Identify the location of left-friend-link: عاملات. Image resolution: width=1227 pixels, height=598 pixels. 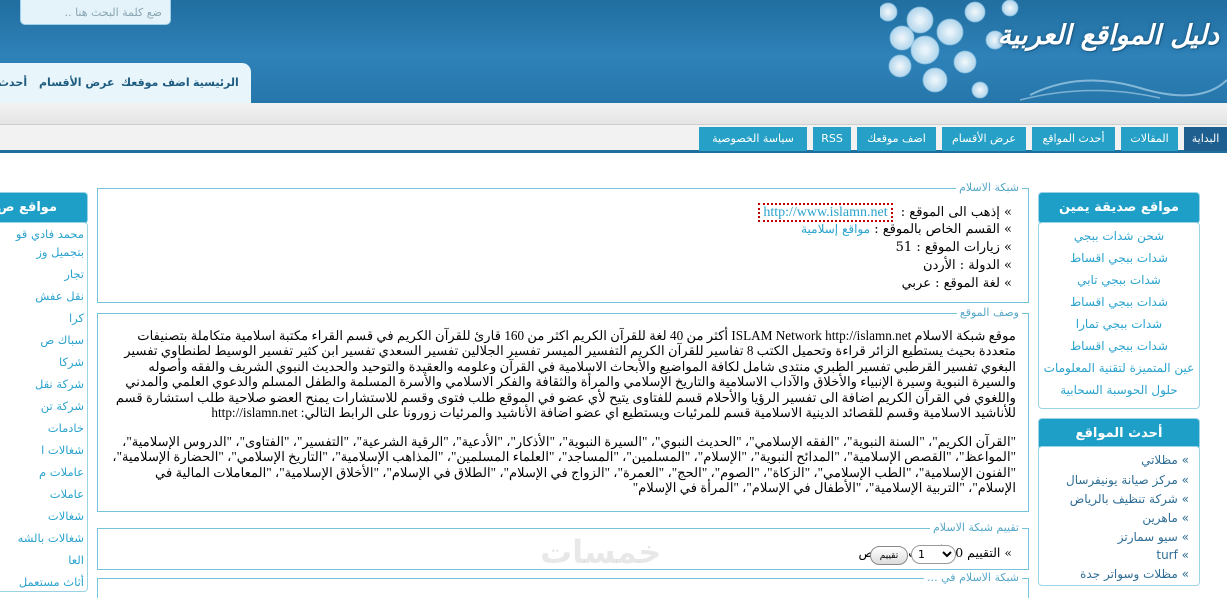
(67, 494).